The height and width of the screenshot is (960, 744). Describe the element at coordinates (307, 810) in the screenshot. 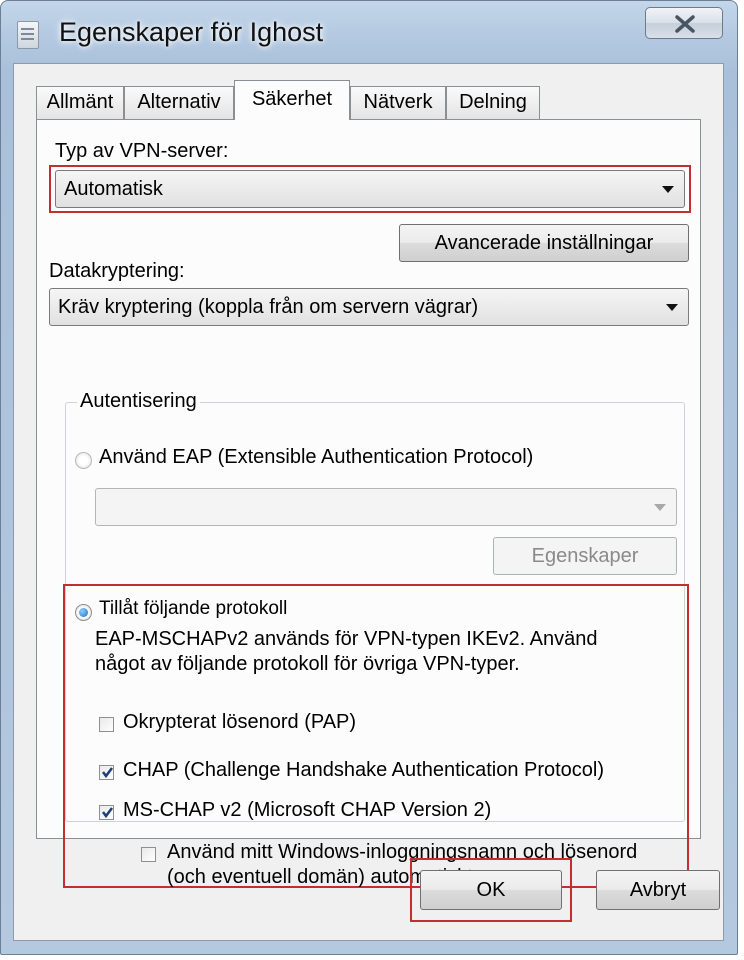

I see `mschapv2-label: MS-CHAP v2 (Microsoft CHAP Version 2)` at that location.